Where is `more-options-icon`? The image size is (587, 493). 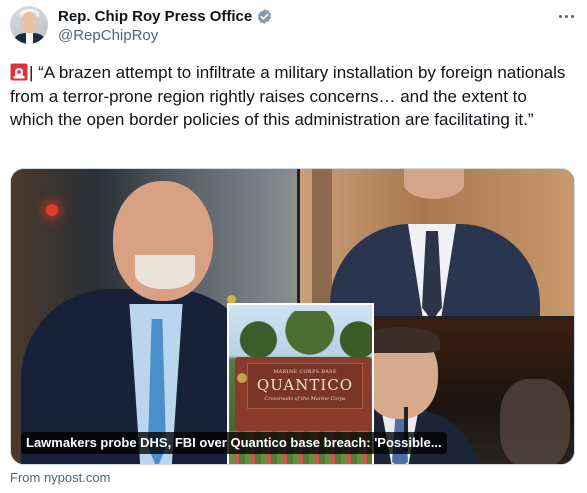
more-options-icon is located at coordinates (566, 16).